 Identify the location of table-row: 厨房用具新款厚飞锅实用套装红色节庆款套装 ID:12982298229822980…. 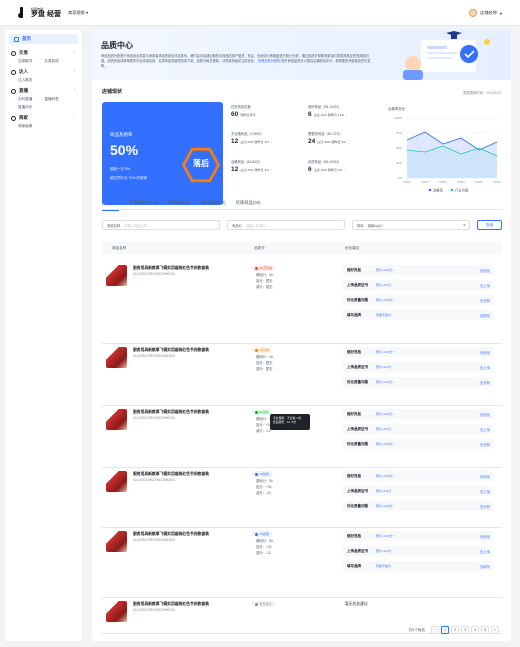
(302, 303).